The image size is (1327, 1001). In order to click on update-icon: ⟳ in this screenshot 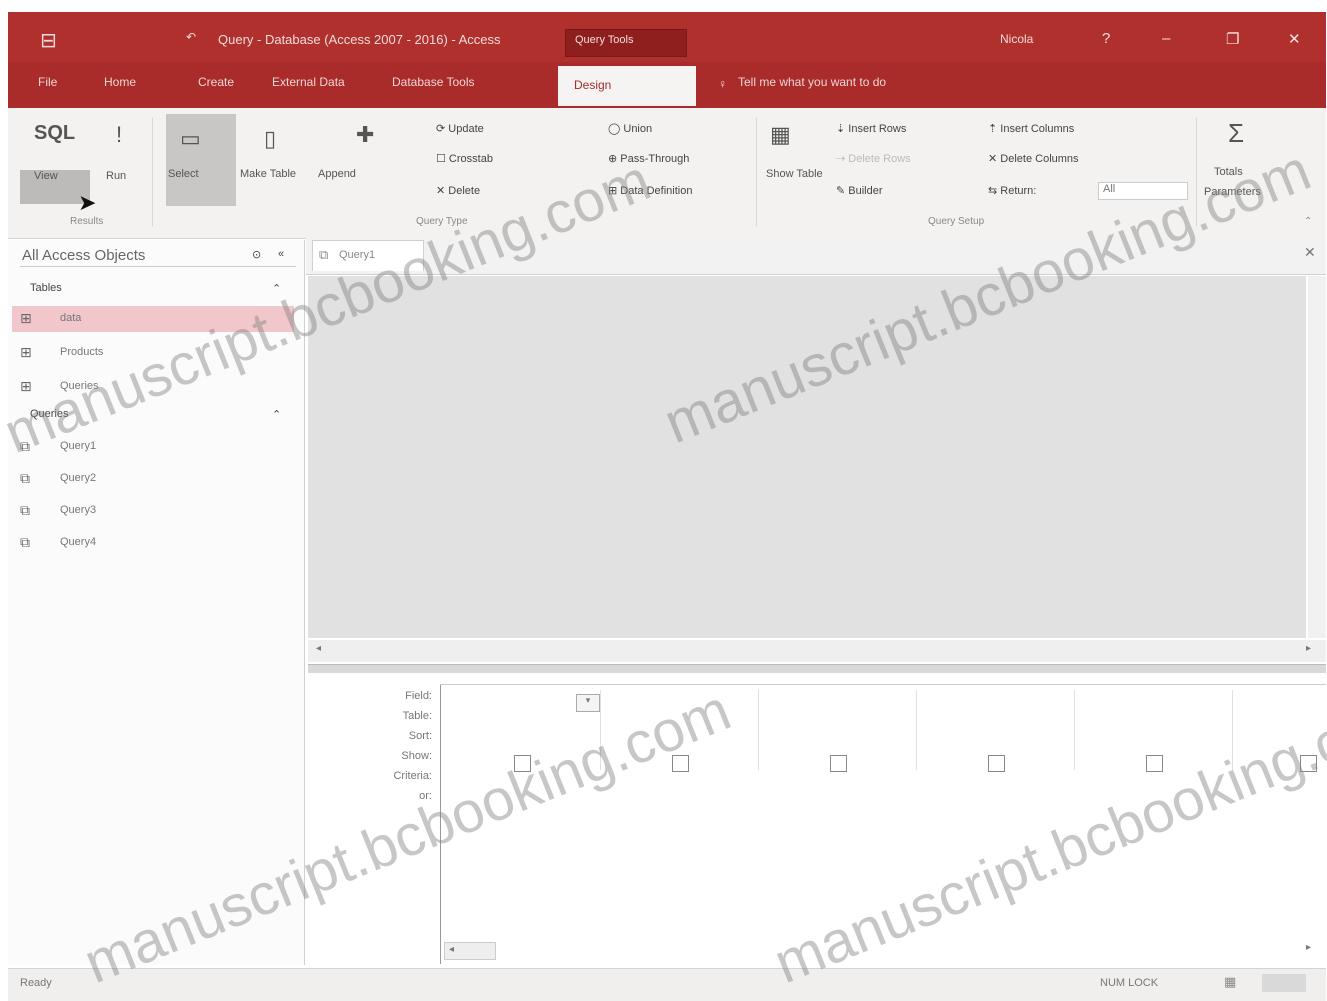, I will do `click(442, 129)`.